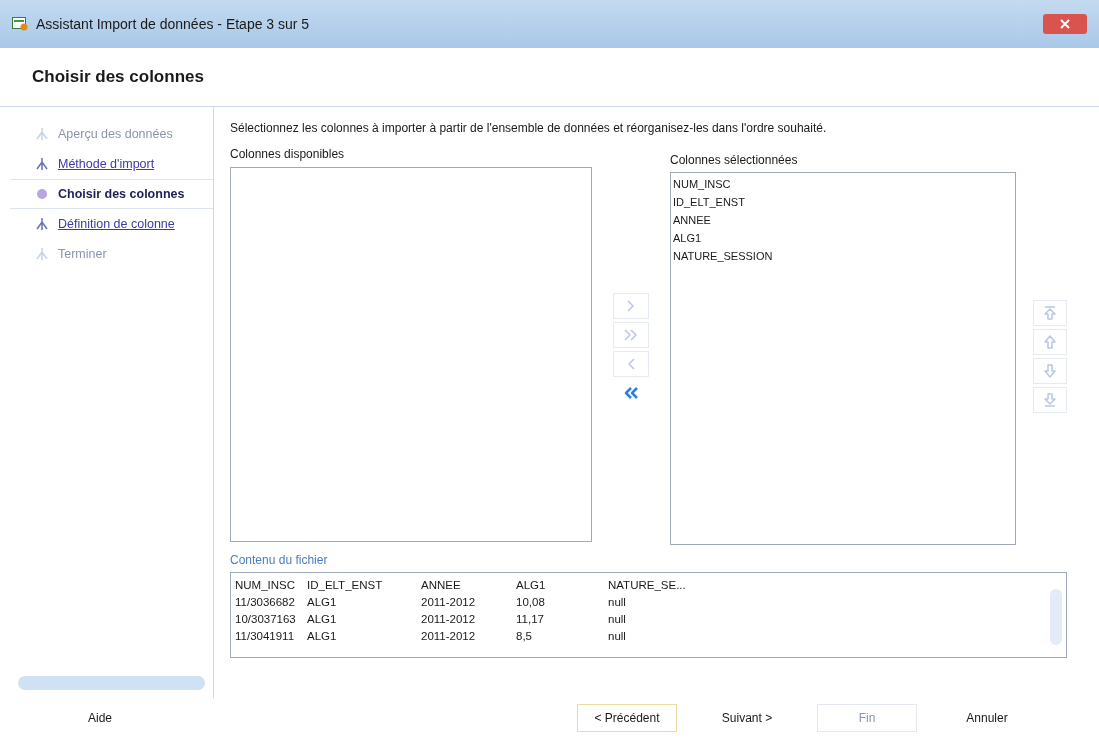 Image resolution: width=1099 pixels, height=738 pixels. Describe the element at coordinates (121, 194) in the screenshot. I see `step-link: Choisir des colonnes` at that location.